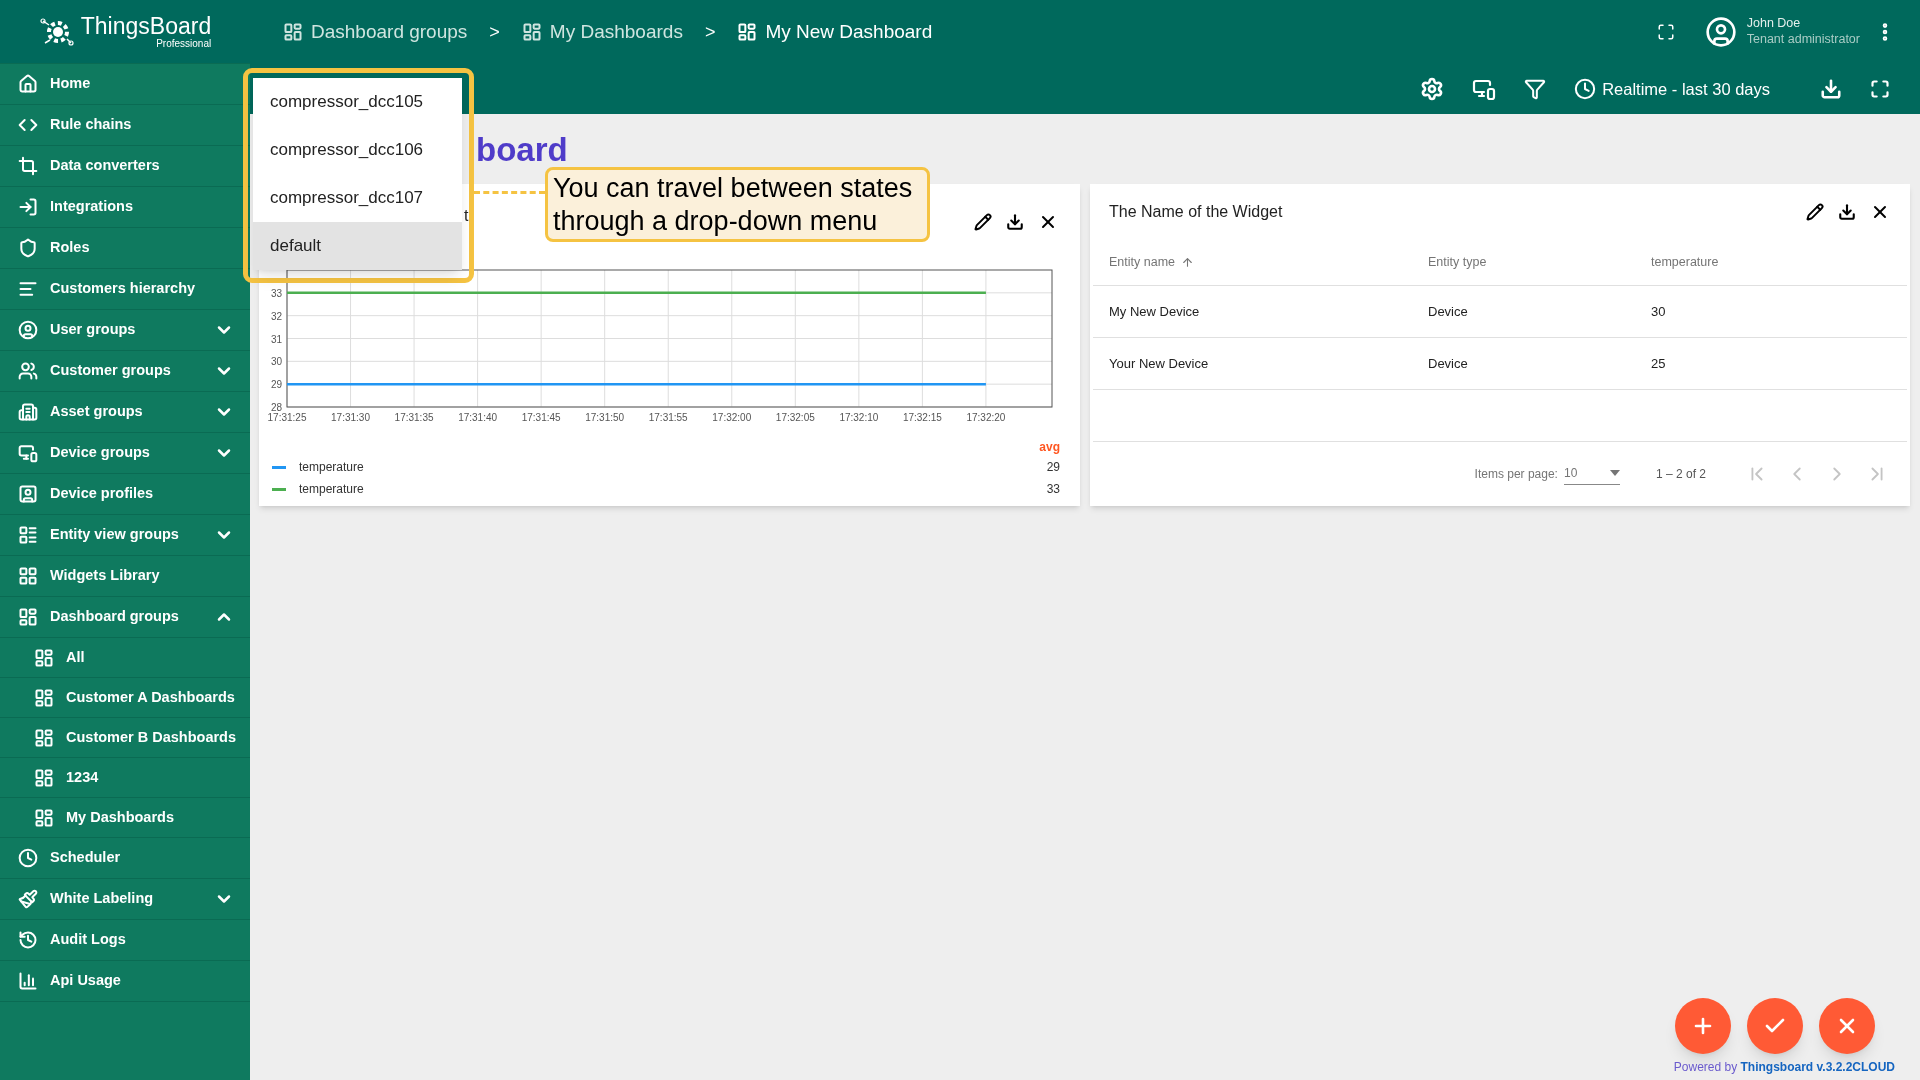  I want to click on legend-value: 33, so click(1053, 489).